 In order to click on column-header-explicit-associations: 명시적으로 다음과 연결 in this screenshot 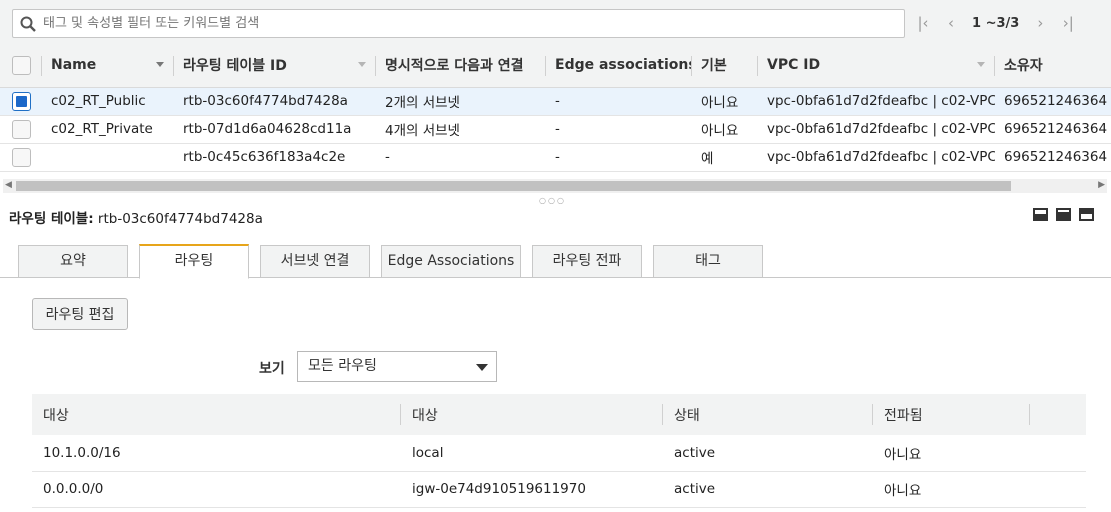, I will do `click(461, 66)`.